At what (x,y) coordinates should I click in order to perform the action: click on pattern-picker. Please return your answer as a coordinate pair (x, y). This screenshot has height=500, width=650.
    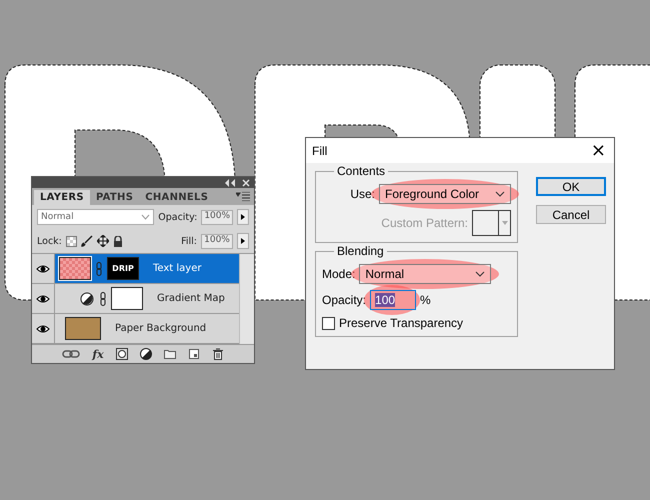
    Looking at the image, I should click on (491, 223).